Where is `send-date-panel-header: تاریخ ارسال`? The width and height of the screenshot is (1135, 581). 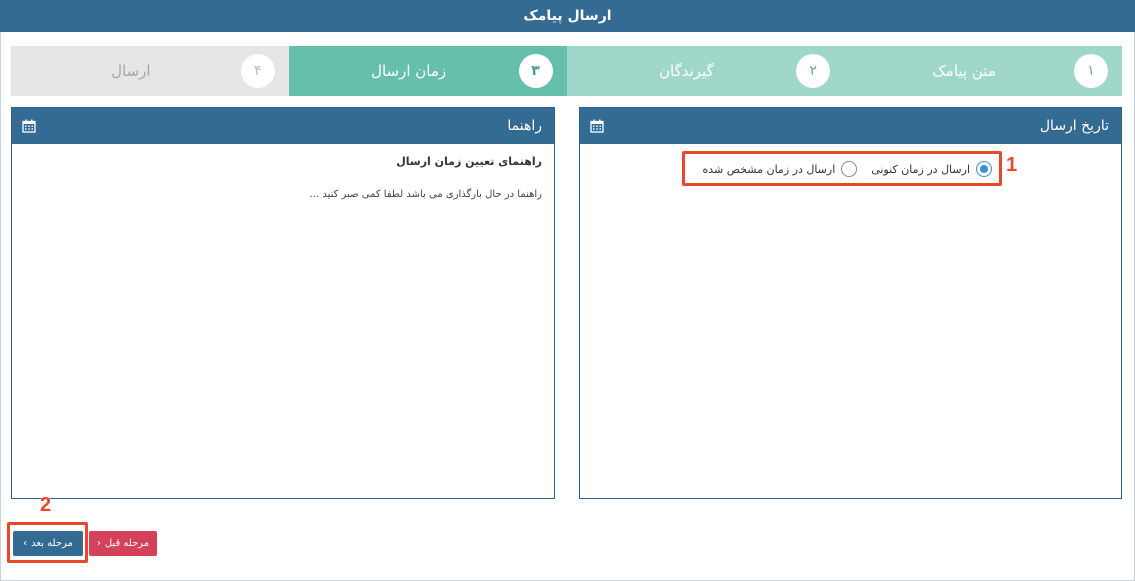 send-date-panel-header: تاریخ ارسال is located at coordinates (850, 126).